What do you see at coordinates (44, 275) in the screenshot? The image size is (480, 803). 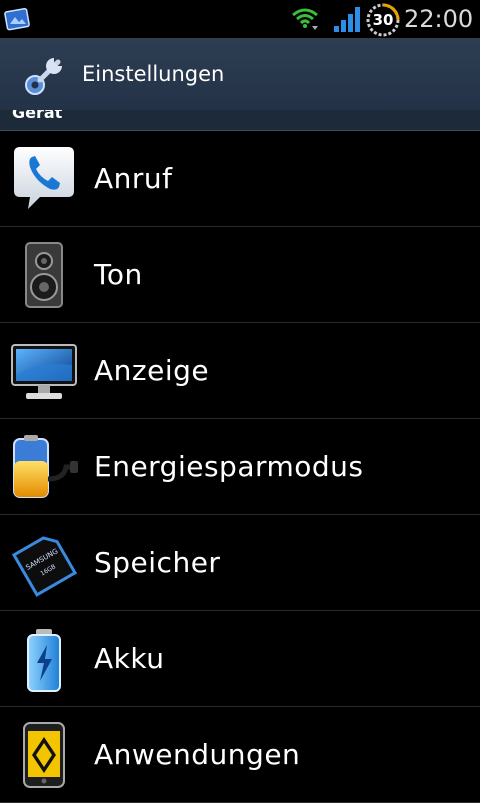 I see `speaker-icon` at bounding box center [44, 275].